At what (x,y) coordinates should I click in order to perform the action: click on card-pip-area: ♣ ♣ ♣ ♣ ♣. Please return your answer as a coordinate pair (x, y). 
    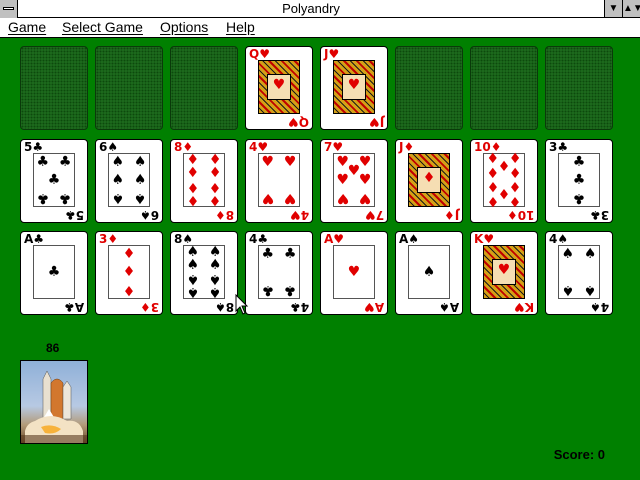
    Looking at the image, I should click on (54, 180).